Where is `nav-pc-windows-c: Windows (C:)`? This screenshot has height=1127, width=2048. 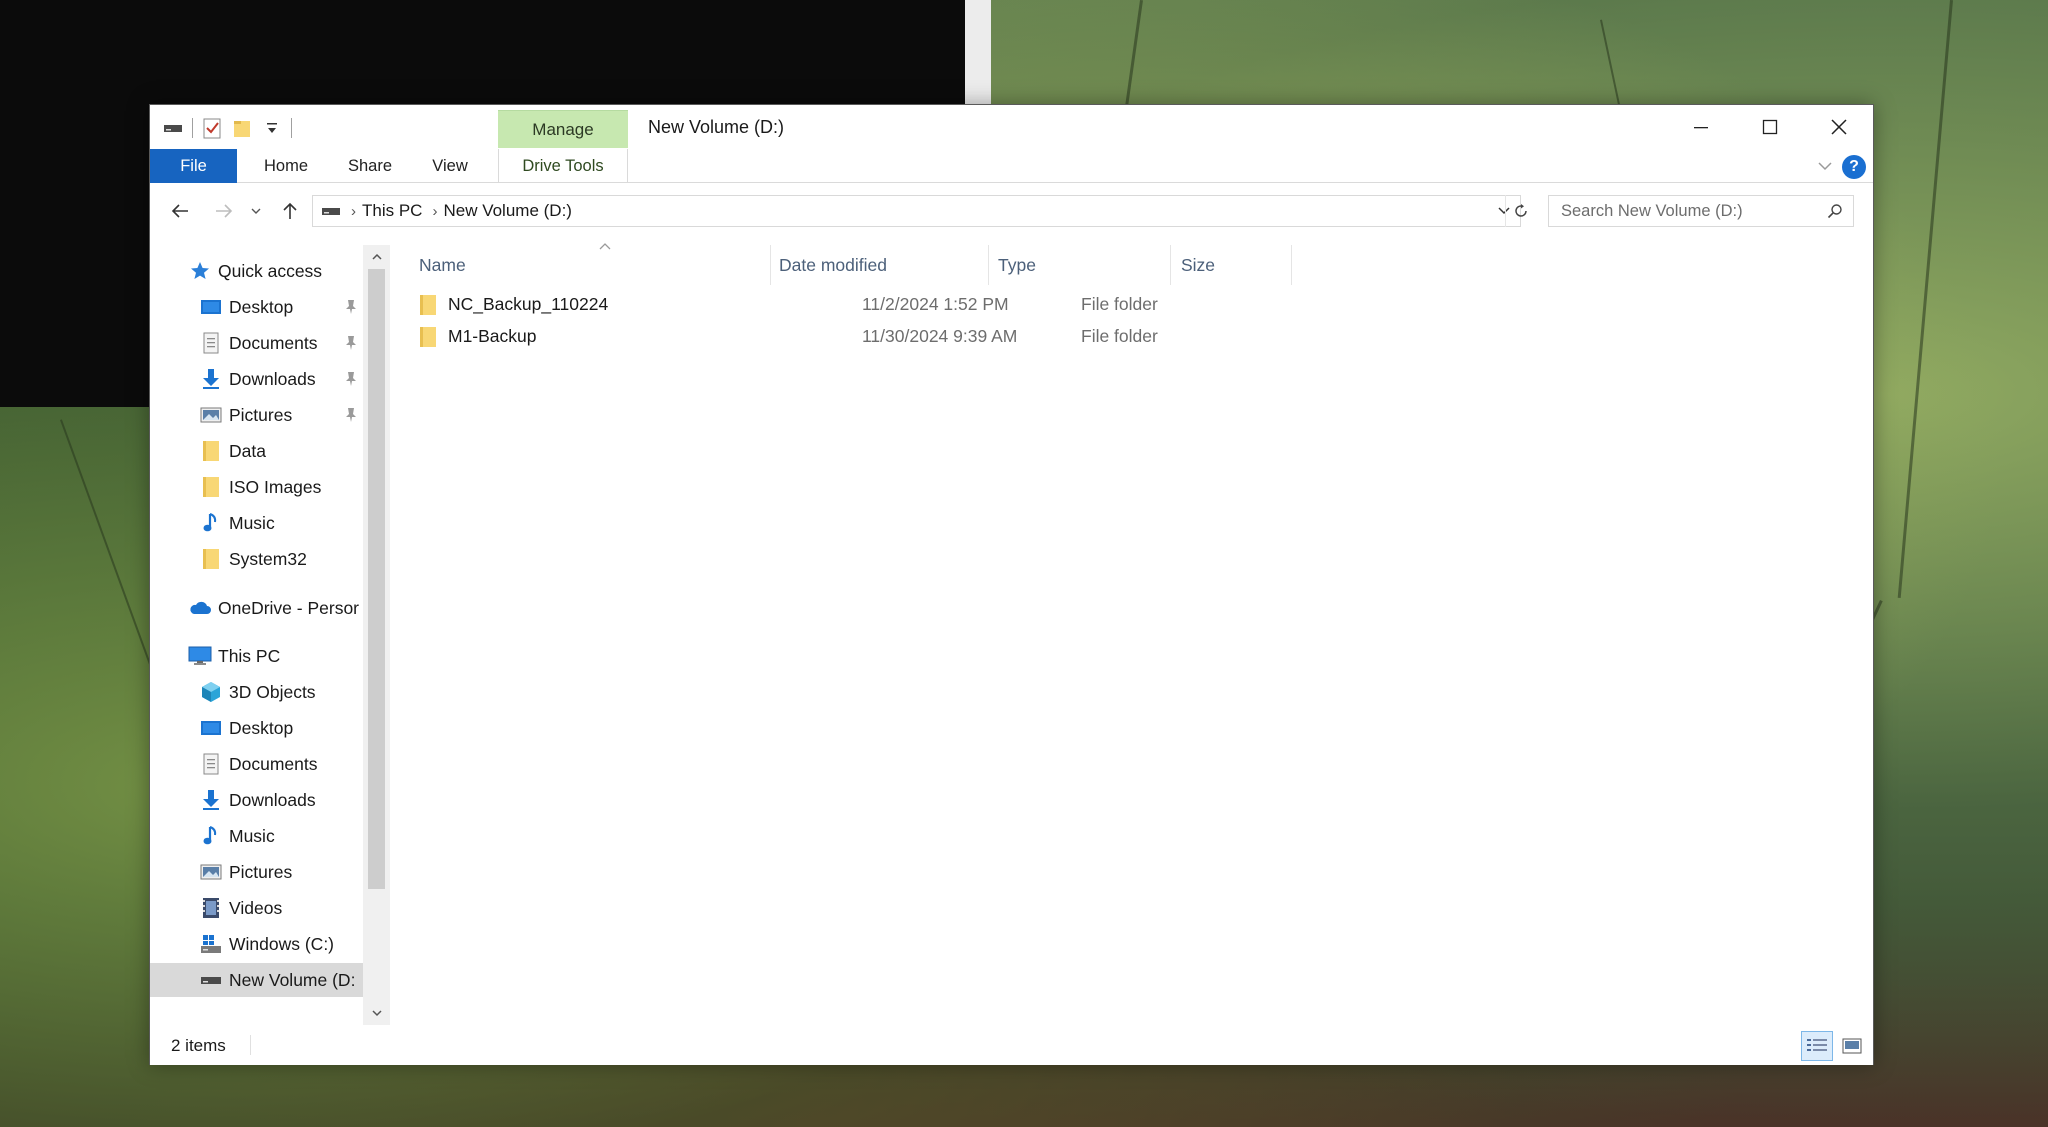
nav-pc-windows-c: Windows (C:) is located at coordinates (256, 944).